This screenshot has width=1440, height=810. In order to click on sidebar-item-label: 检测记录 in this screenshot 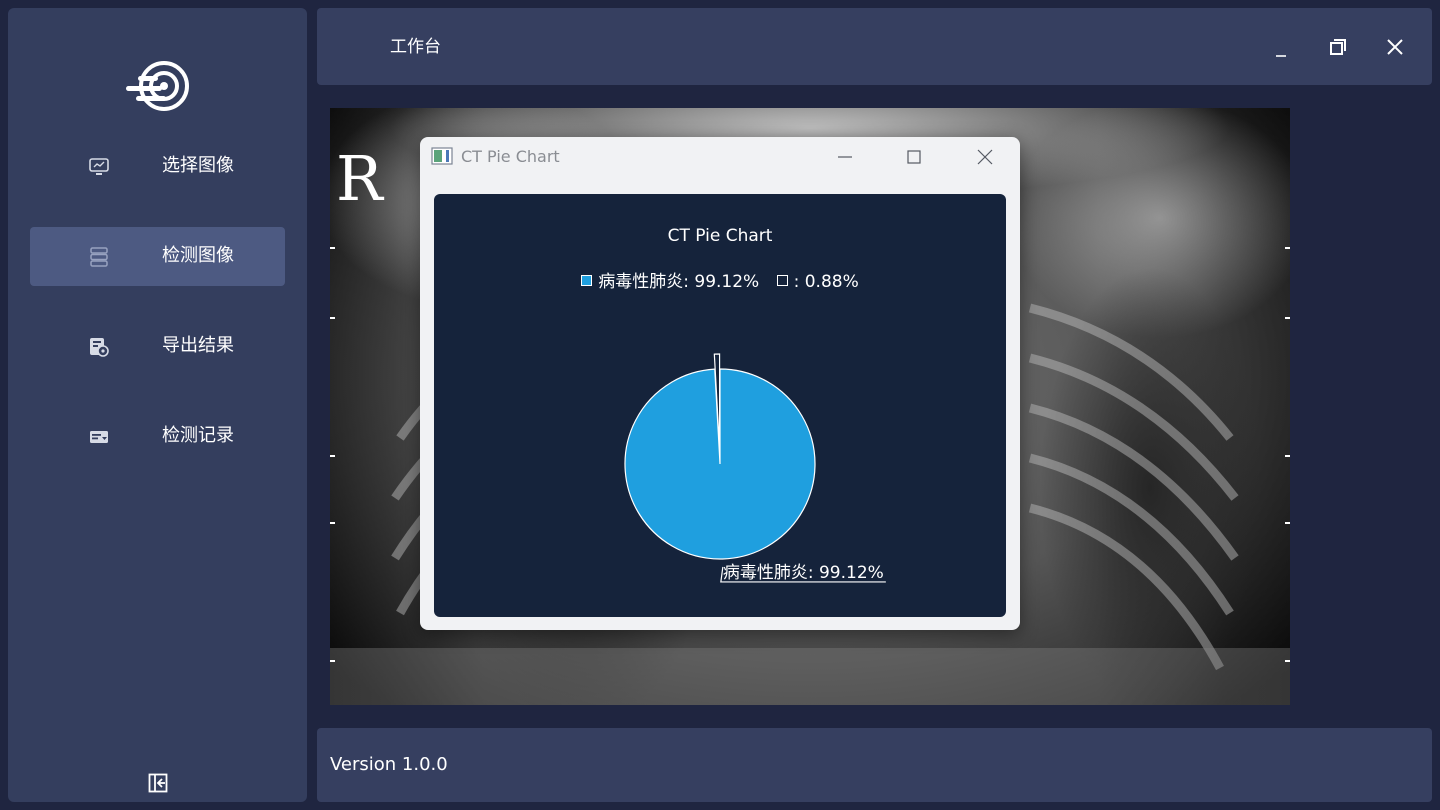, I will do `click(198, 435)`.